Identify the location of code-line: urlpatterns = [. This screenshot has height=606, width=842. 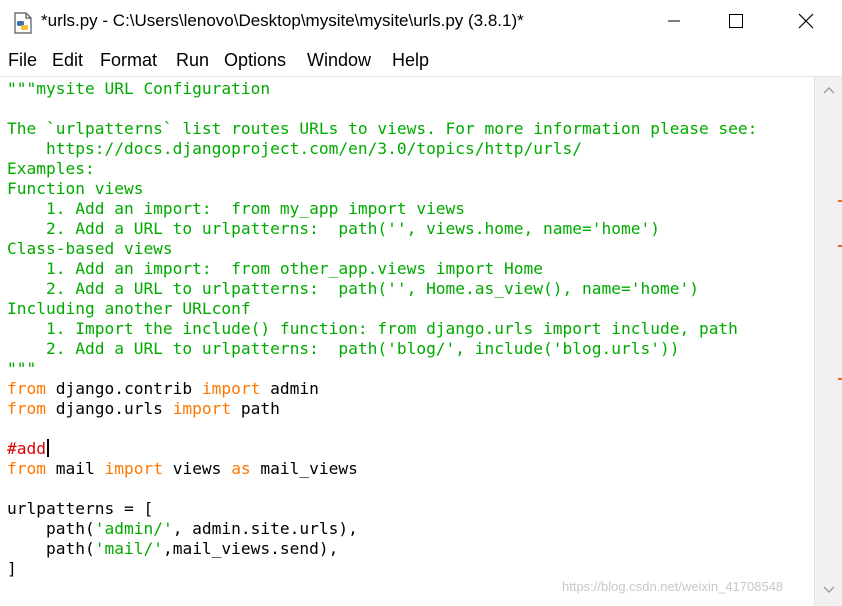
(80, 508).